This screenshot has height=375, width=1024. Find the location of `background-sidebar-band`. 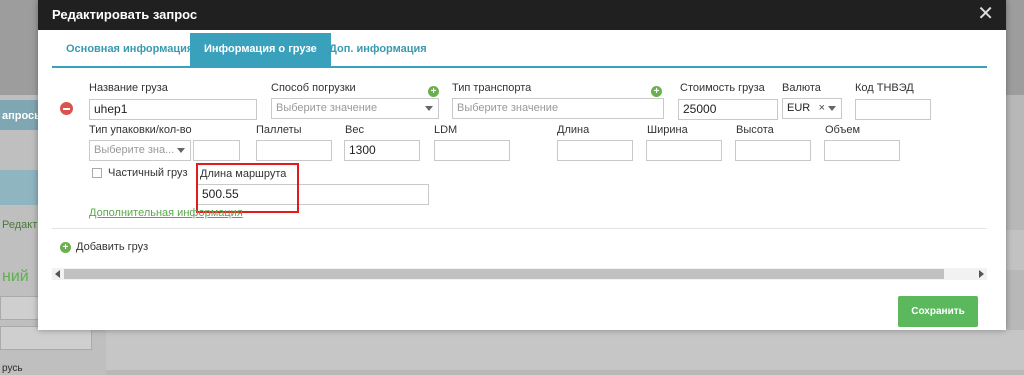

background-sidebar-band is located at coordinates (19, 187).